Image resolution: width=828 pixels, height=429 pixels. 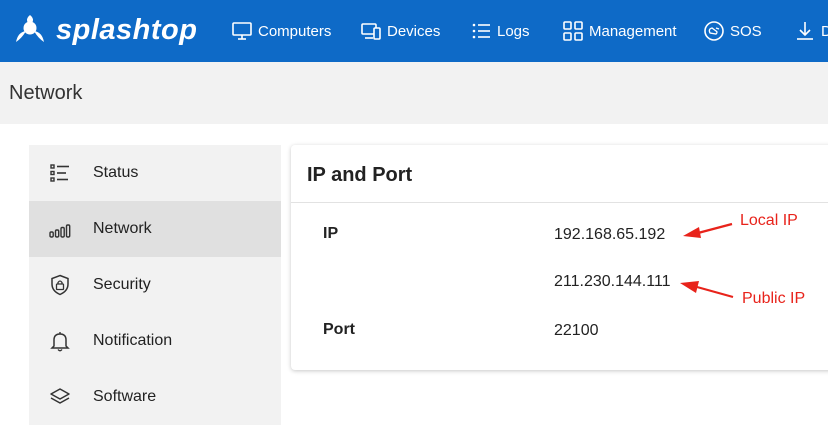 What do you see at coordinates (576, 330) in the screenshot?
I see `port-value: 22100` at bounding box center [576, 330].